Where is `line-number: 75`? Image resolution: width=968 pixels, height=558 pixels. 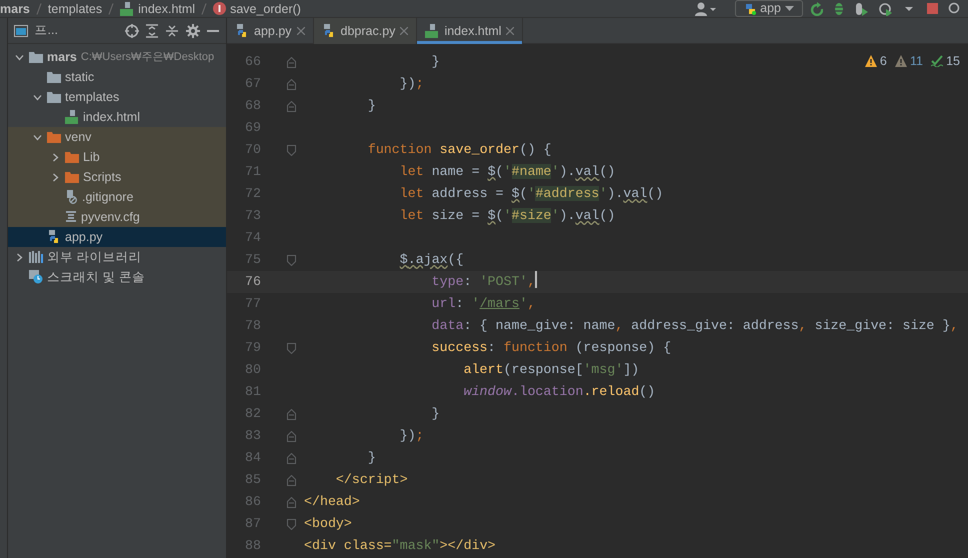 line-number: 75 is located at coordinates (253, 260).